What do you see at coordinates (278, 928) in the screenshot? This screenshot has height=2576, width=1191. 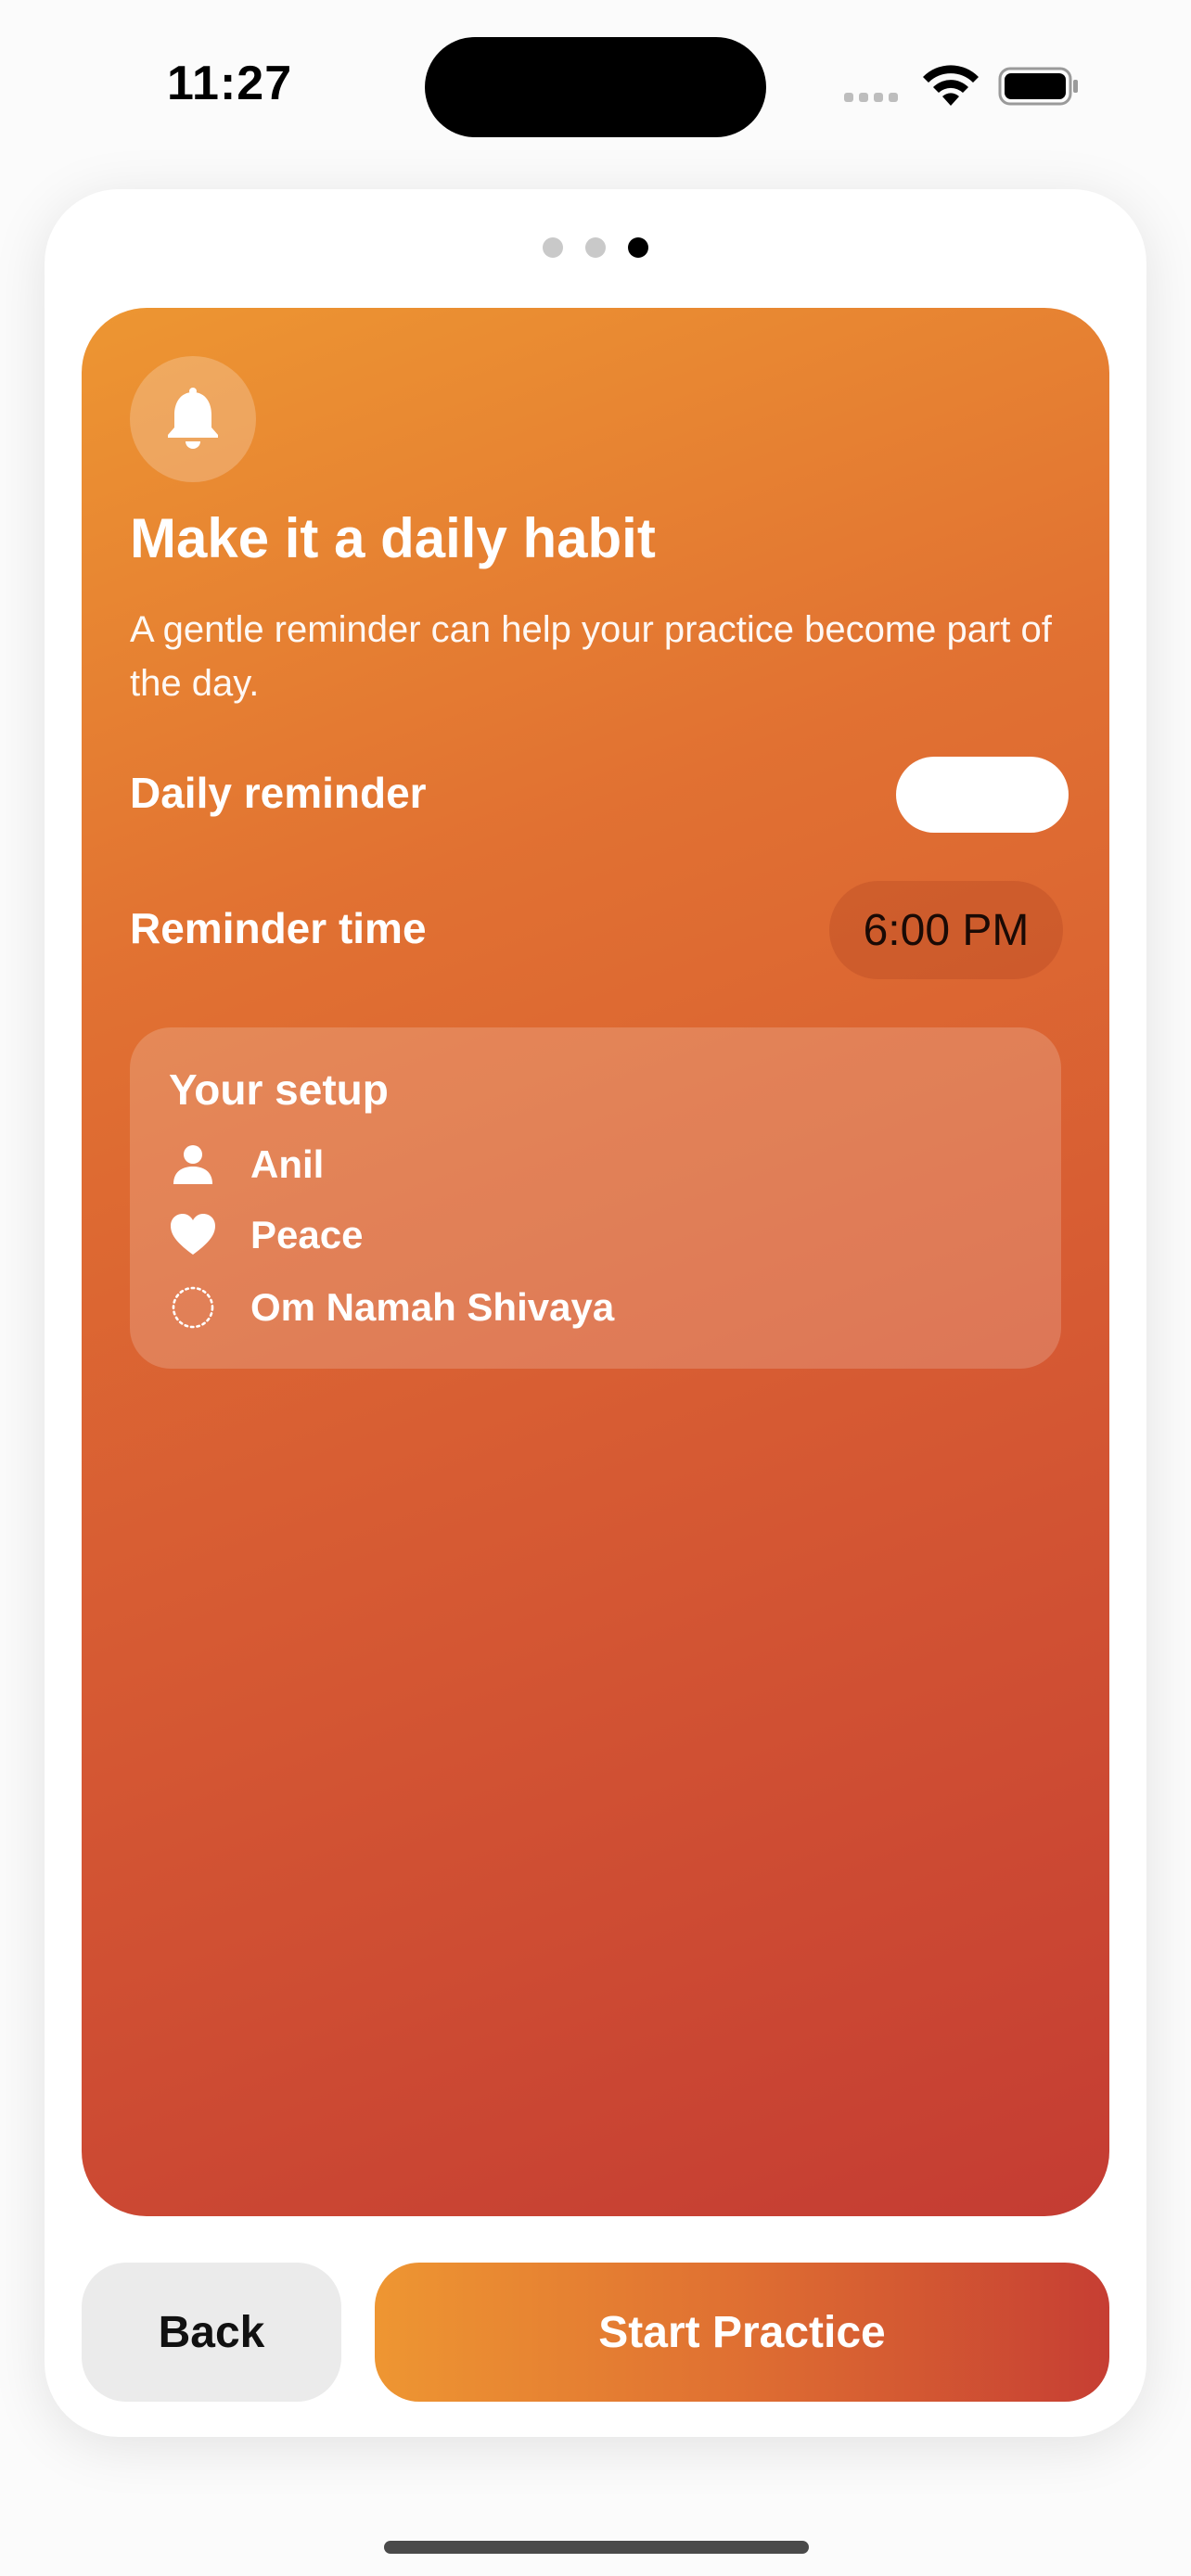 I see `reminder-time-label: Reminder time` at bounding box center [278, 928].